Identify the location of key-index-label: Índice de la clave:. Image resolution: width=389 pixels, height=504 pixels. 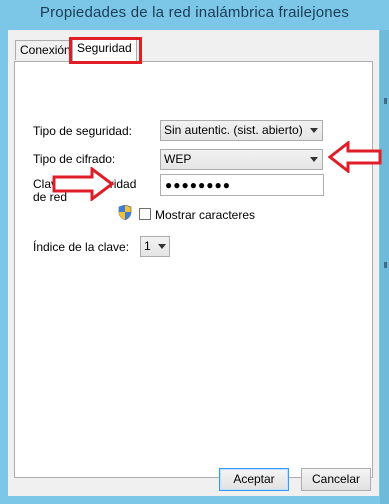
(81, 247).